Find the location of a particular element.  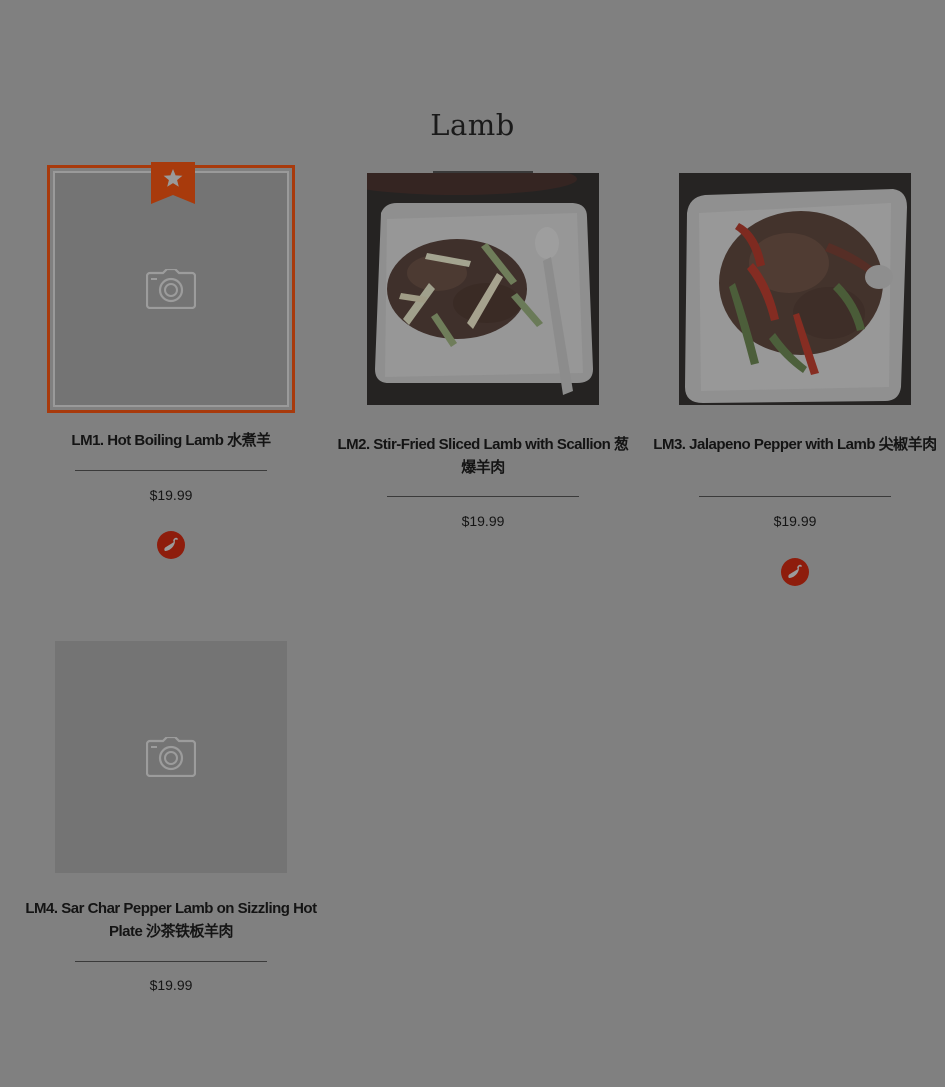

item-photo-jalapeno-lamb is located at coordinates (795, 289).